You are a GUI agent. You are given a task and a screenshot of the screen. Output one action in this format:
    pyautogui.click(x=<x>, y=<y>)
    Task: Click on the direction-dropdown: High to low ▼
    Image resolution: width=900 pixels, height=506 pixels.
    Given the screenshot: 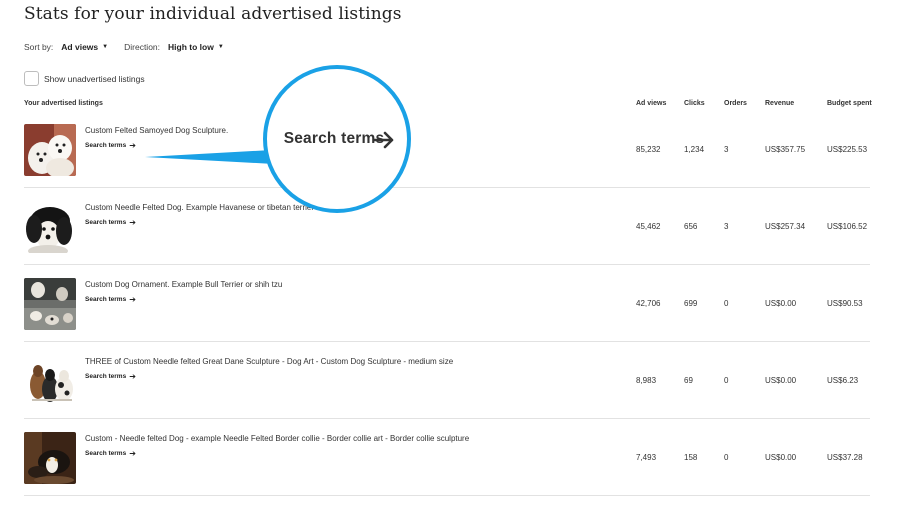 What is the action you would take?
    pyautogui.click(x=196, y=47)
    